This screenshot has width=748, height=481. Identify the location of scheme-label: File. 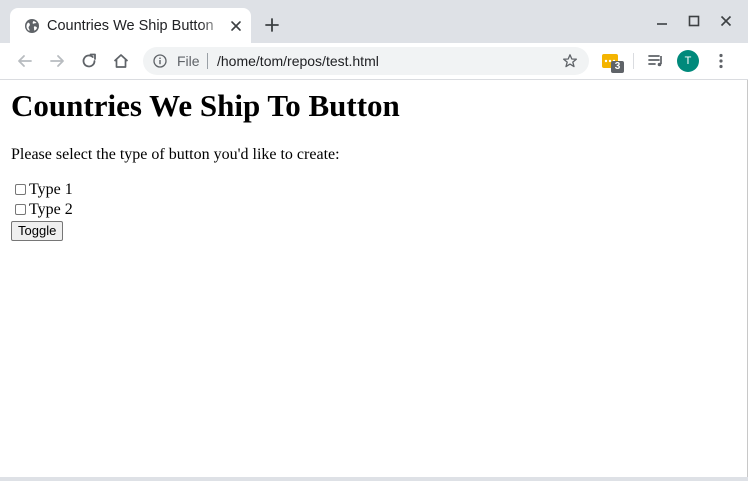
(188, 61).